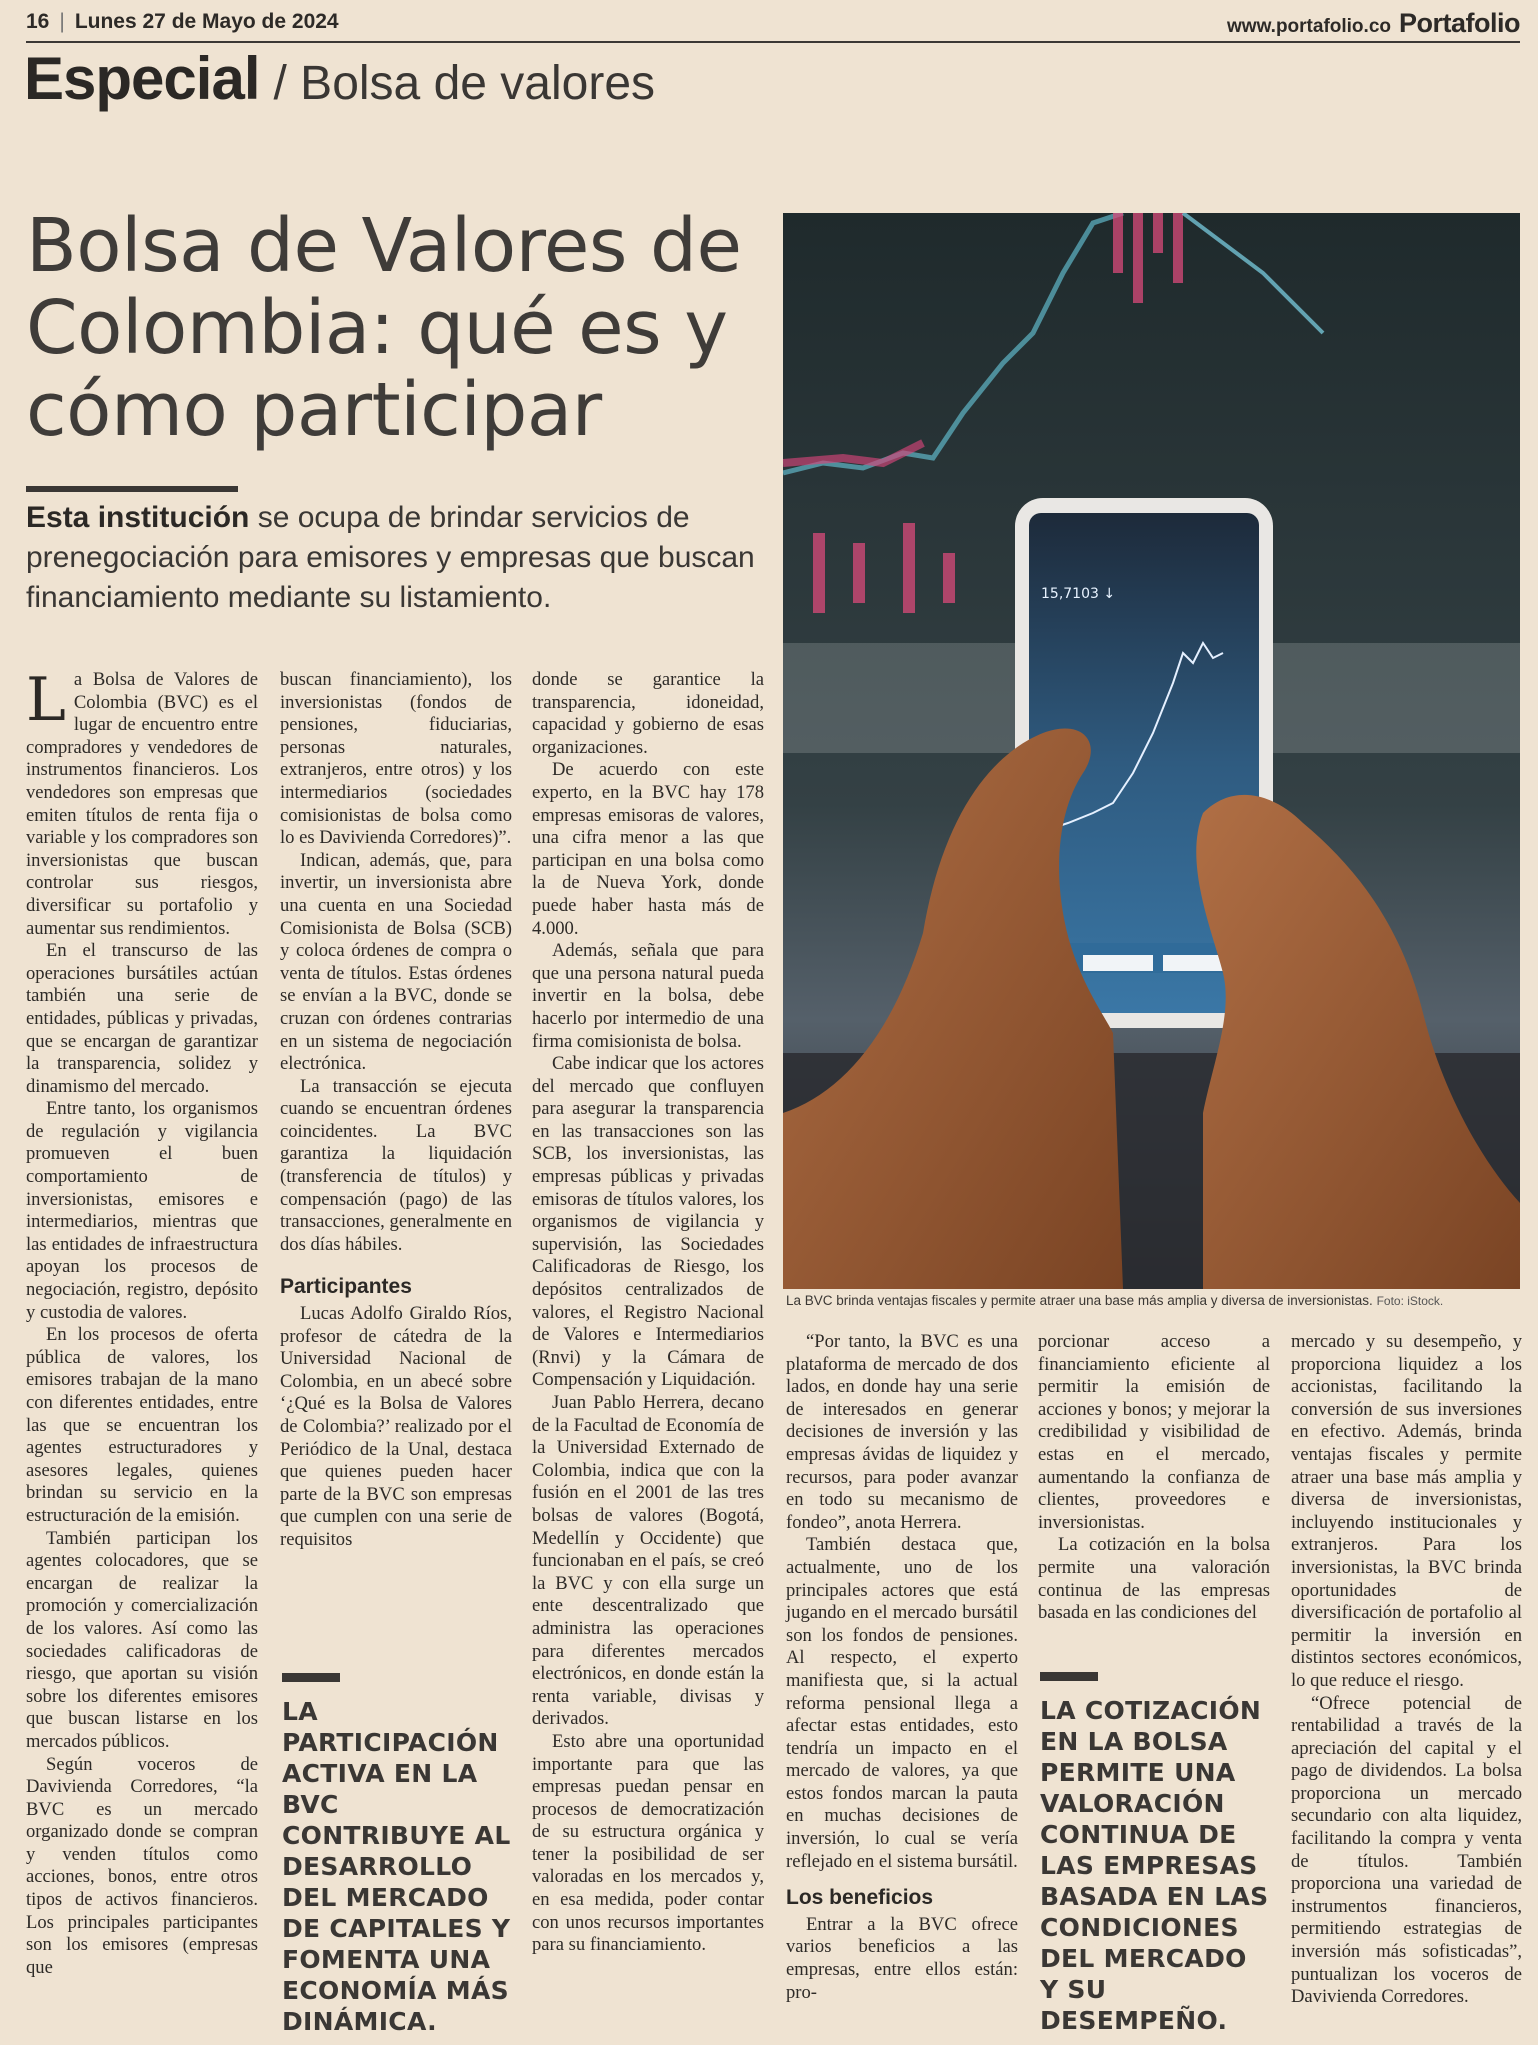 Image resolution: width=1538 pixels, height=2045 pixels. Describe the element at coordinates (138, 517) in the screenshot. I see `deck-lead: Esta institución` at that location.